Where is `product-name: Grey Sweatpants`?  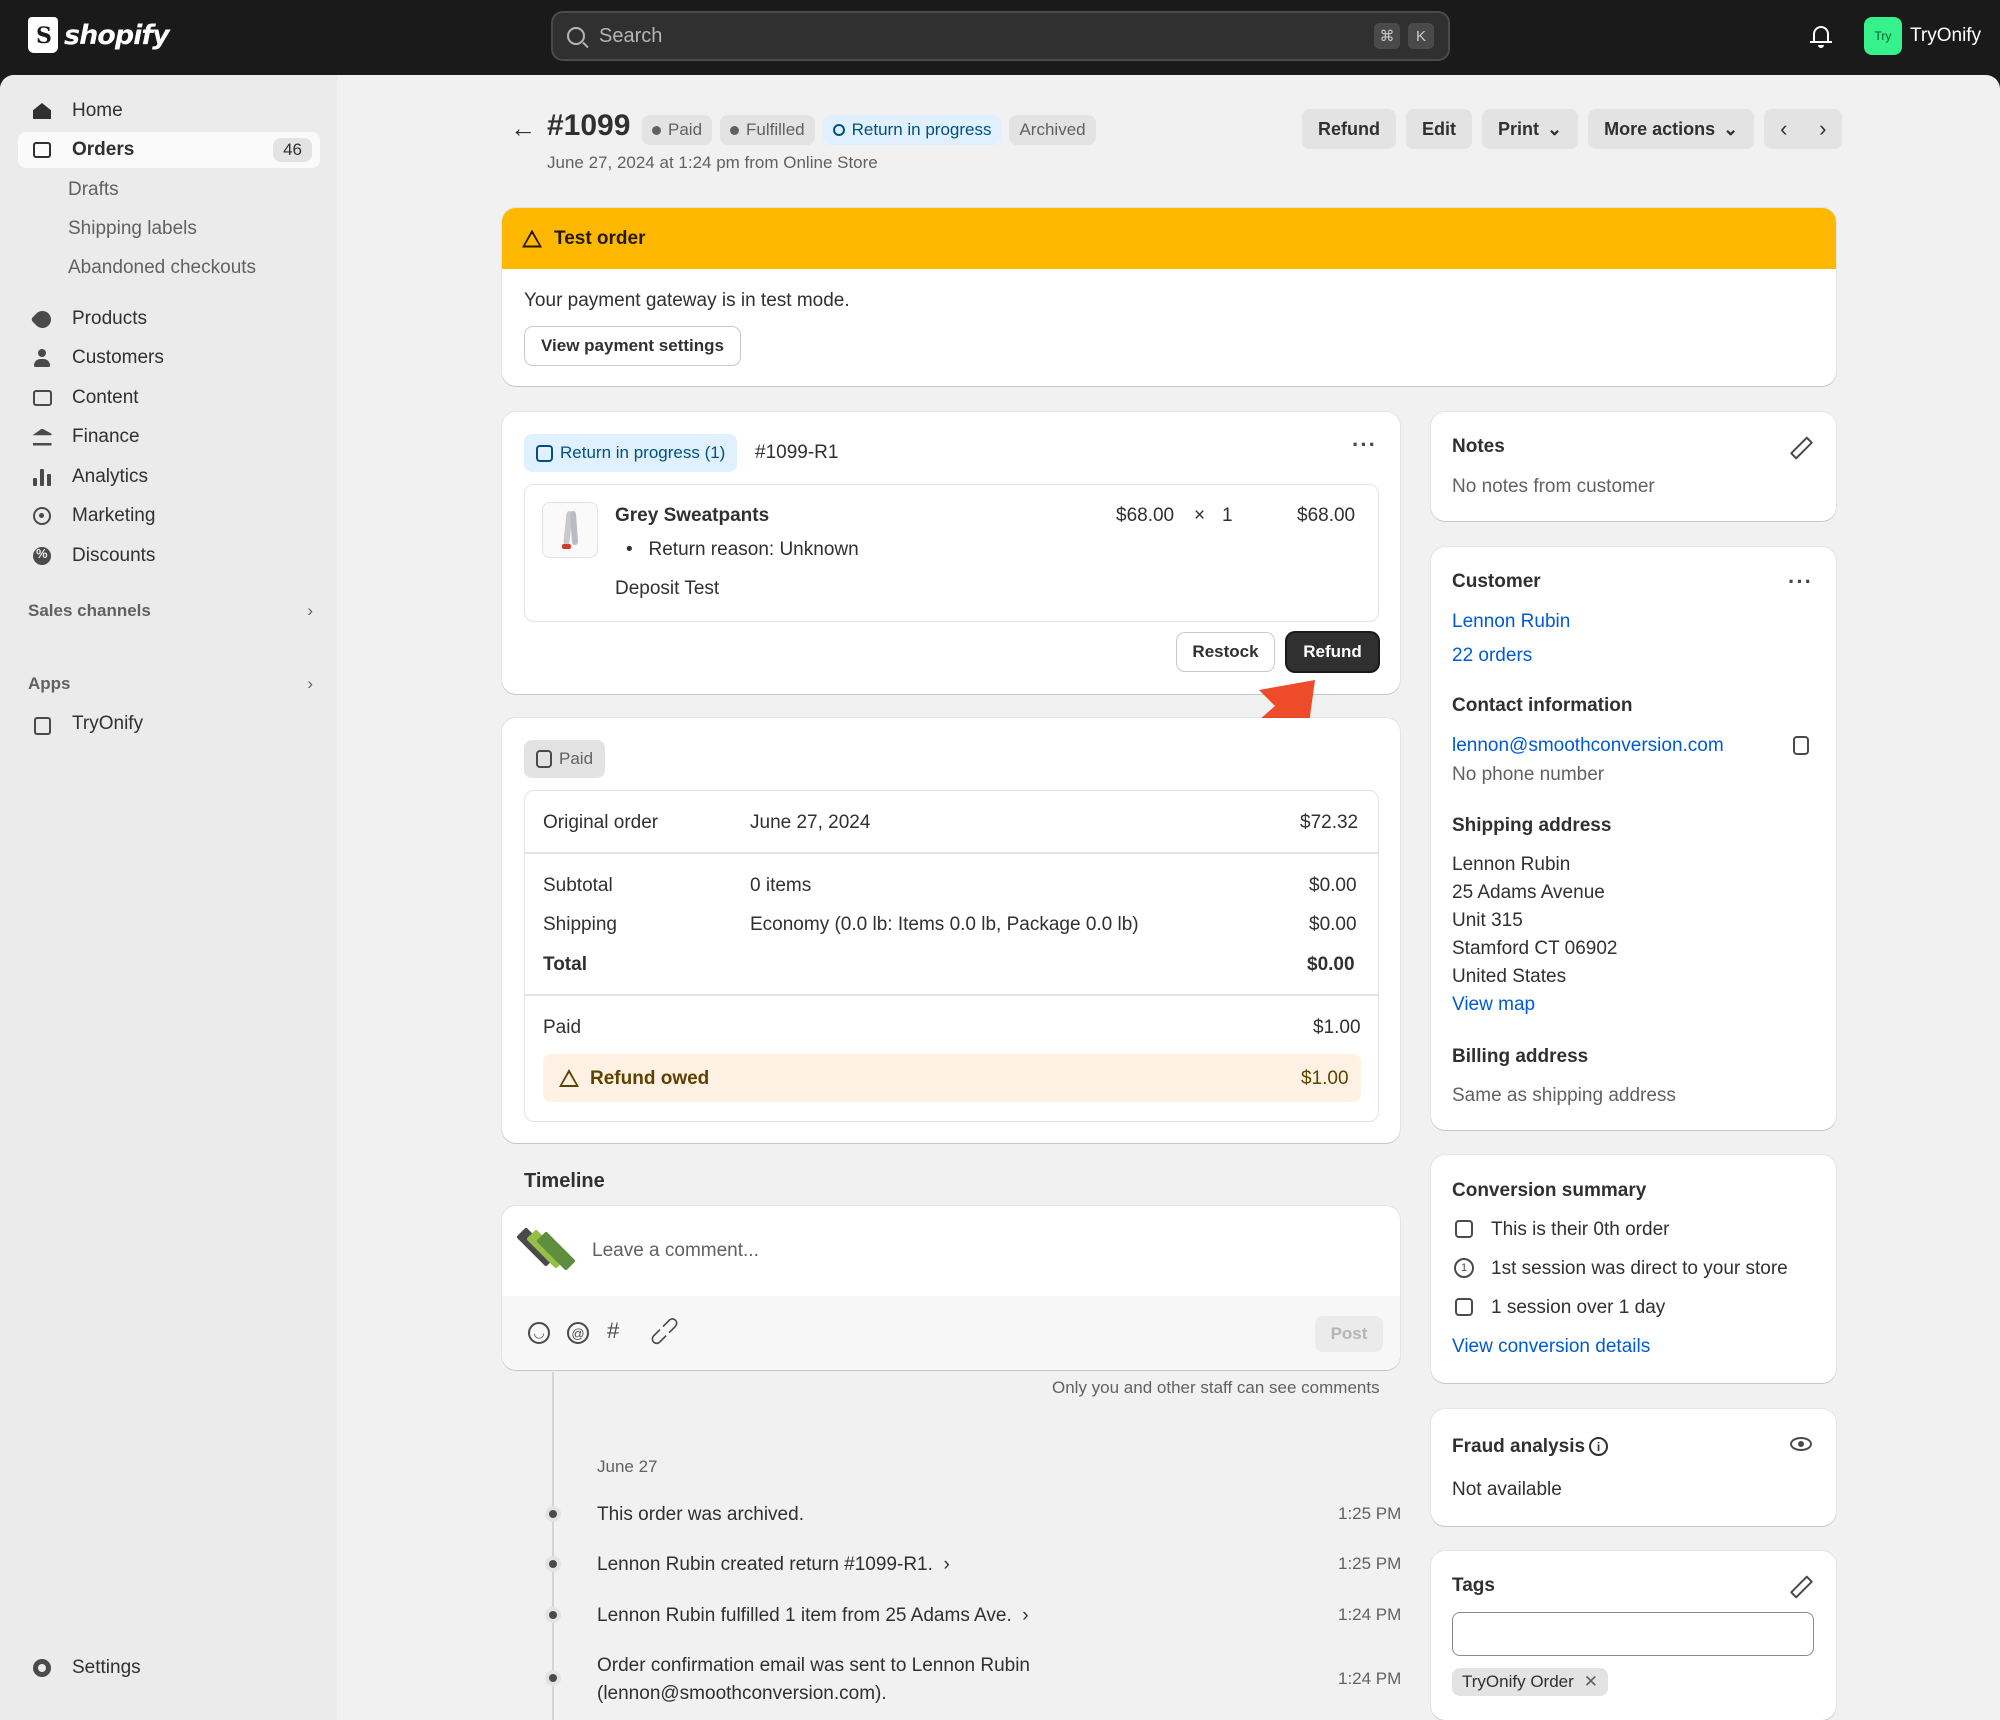 product-name: Grey Sweatpants is located at coordinates (692, 516).